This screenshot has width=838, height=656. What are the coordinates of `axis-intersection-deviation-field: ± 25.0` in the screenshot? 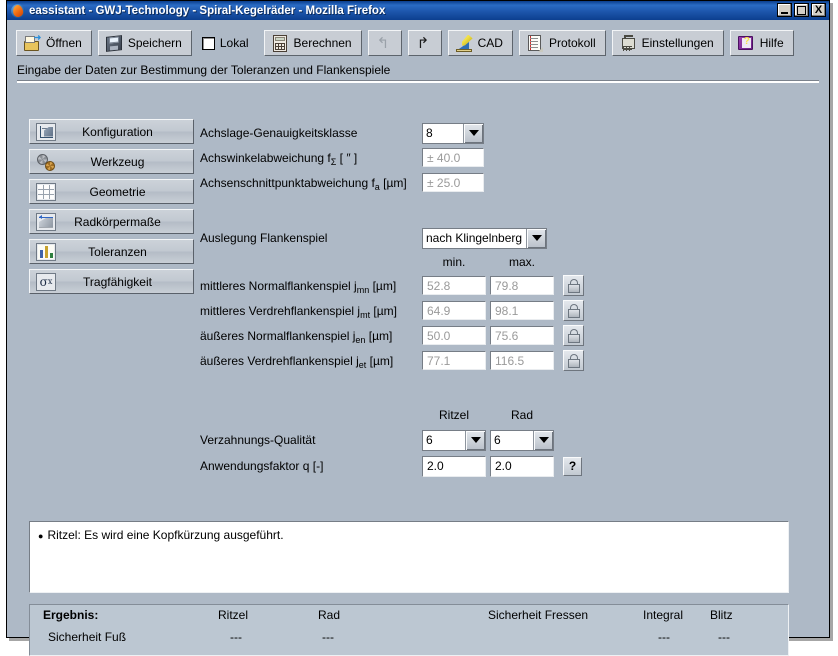 It's located at (453, 182).